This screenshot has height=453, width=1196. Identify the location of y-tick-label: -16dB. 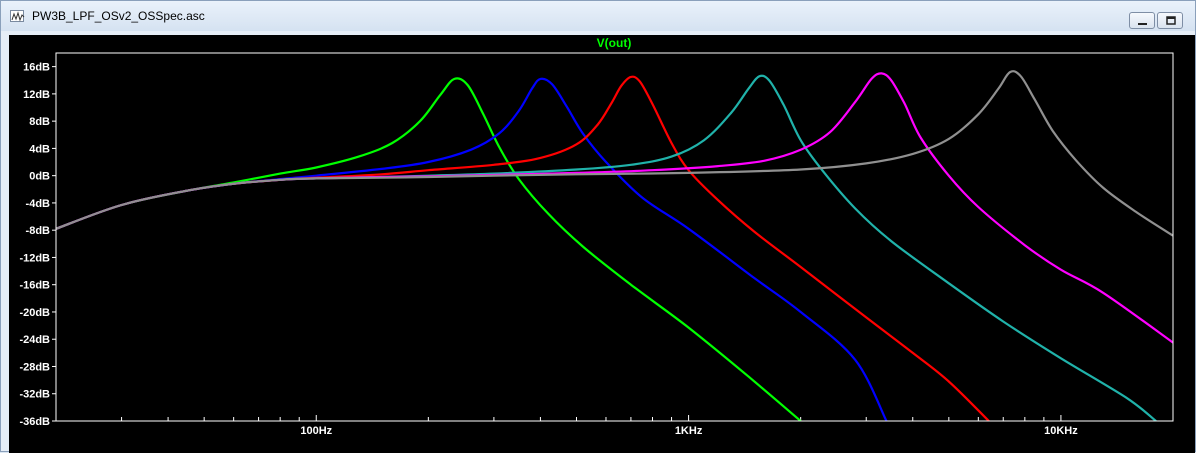
(34, 286).